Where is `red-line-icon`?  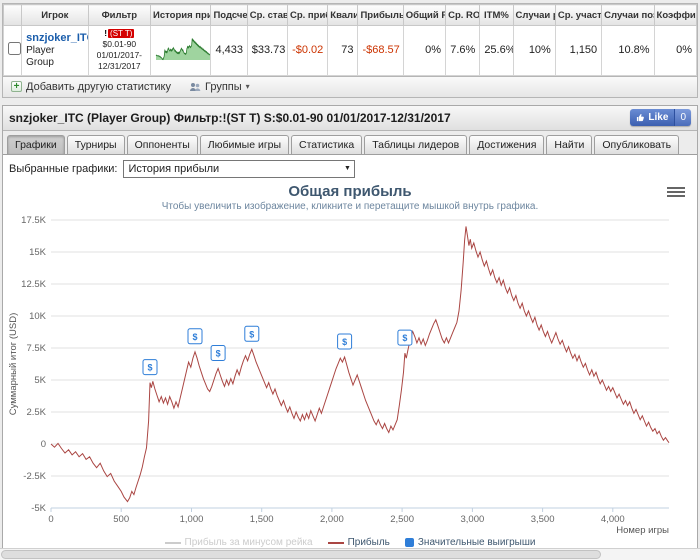 red-line-icon is located at coordinates (335, 542).